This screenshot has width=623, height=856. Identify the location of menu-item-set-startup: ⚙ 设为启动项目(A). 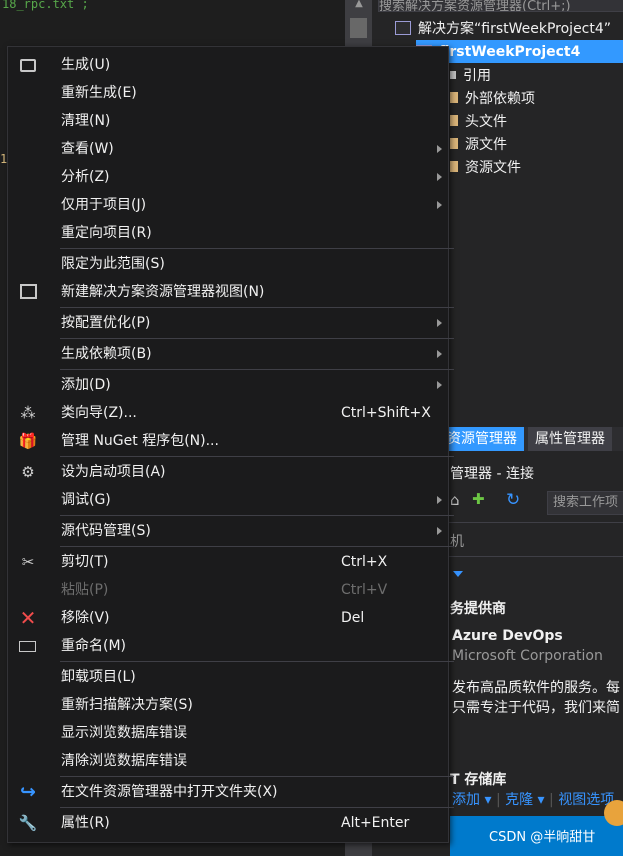
(235, 472).